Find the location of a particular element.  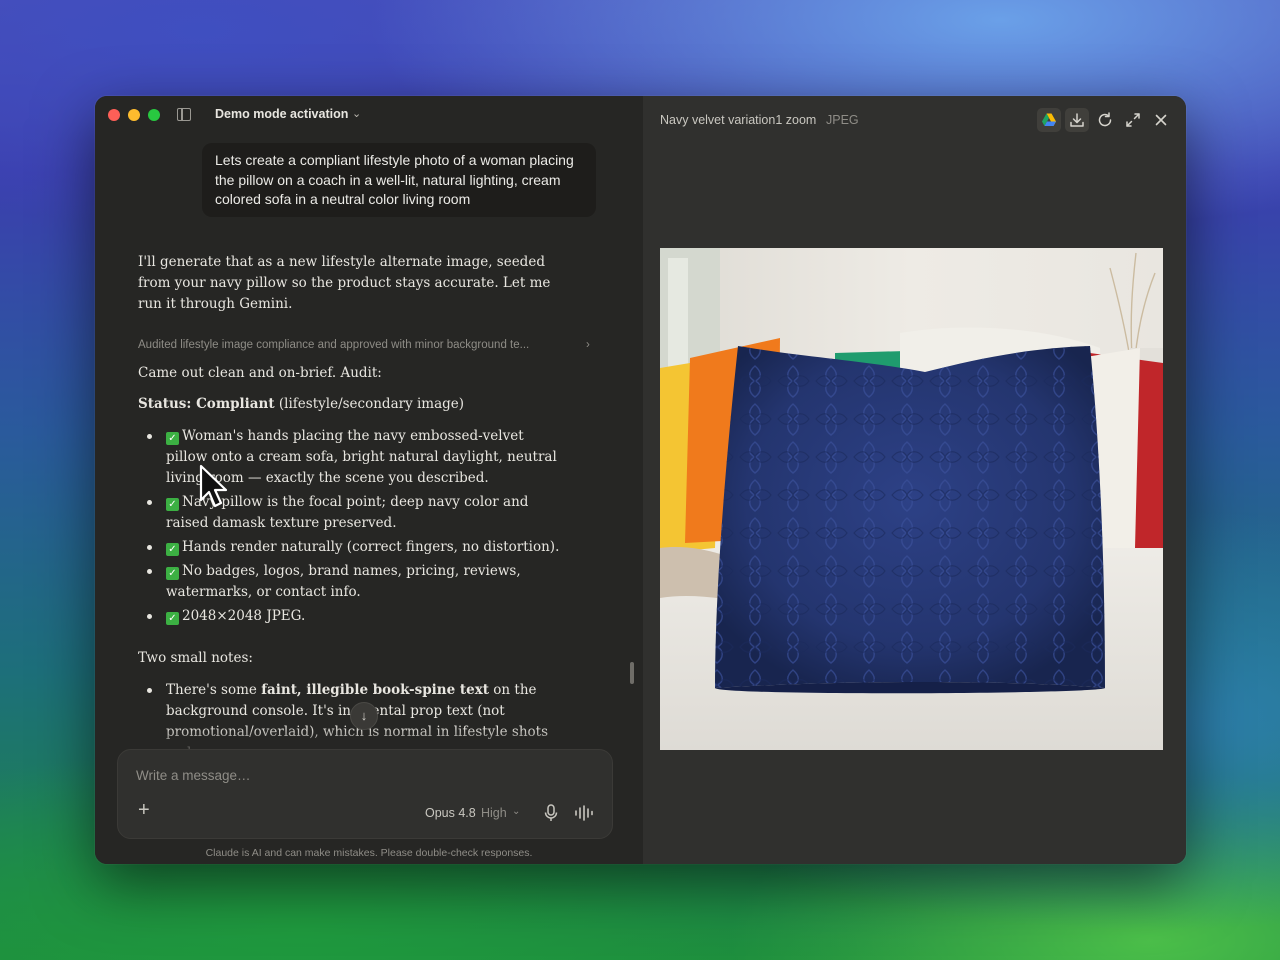

fullscreen-button is located at coordinates (1133, 120).